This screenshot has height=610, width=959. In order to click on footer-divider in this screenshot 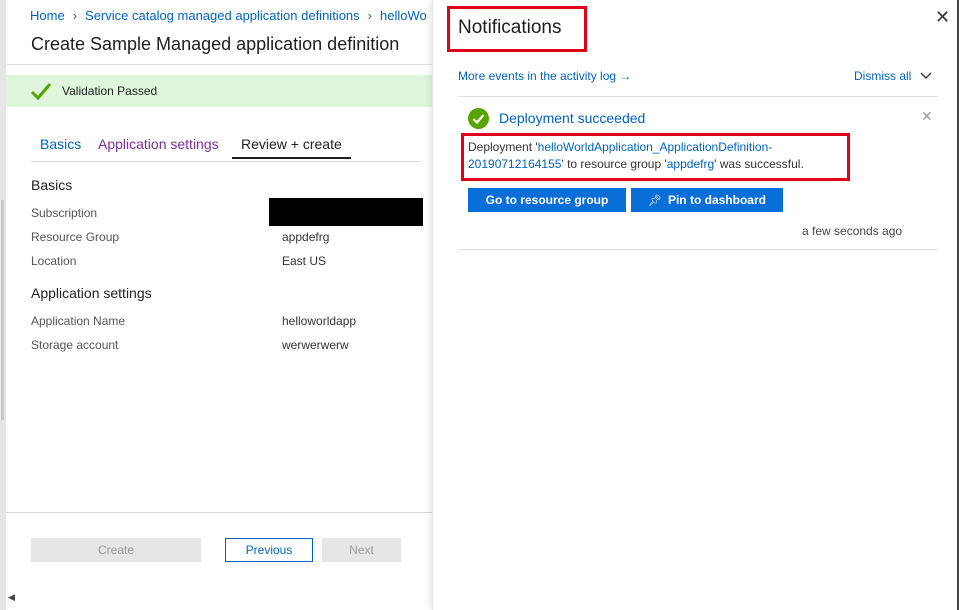, I will do `click(219, 512)`.